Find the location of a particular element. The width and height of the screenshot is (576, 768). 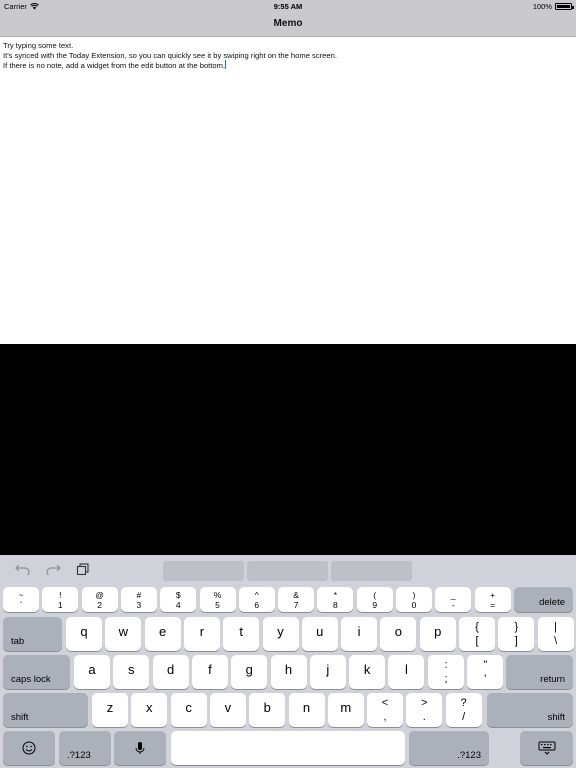

key-label: = is located at coordinates (493, 605).